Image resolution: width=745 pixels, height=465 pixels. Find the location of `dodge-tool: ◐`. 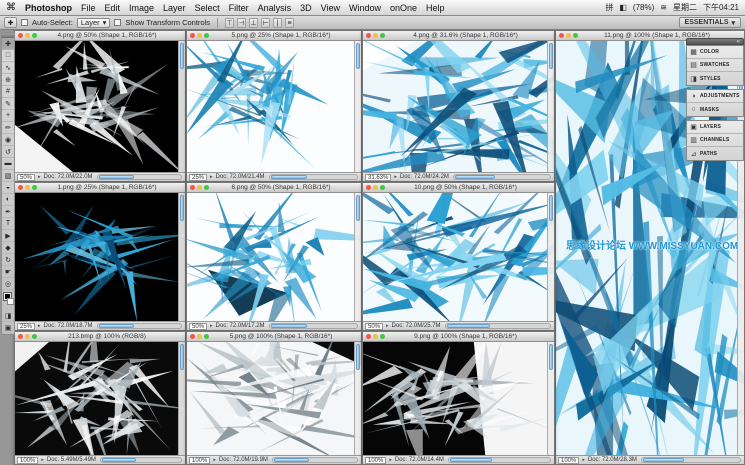

dodge-tool: ◐ is located at coordinates (8, 200).